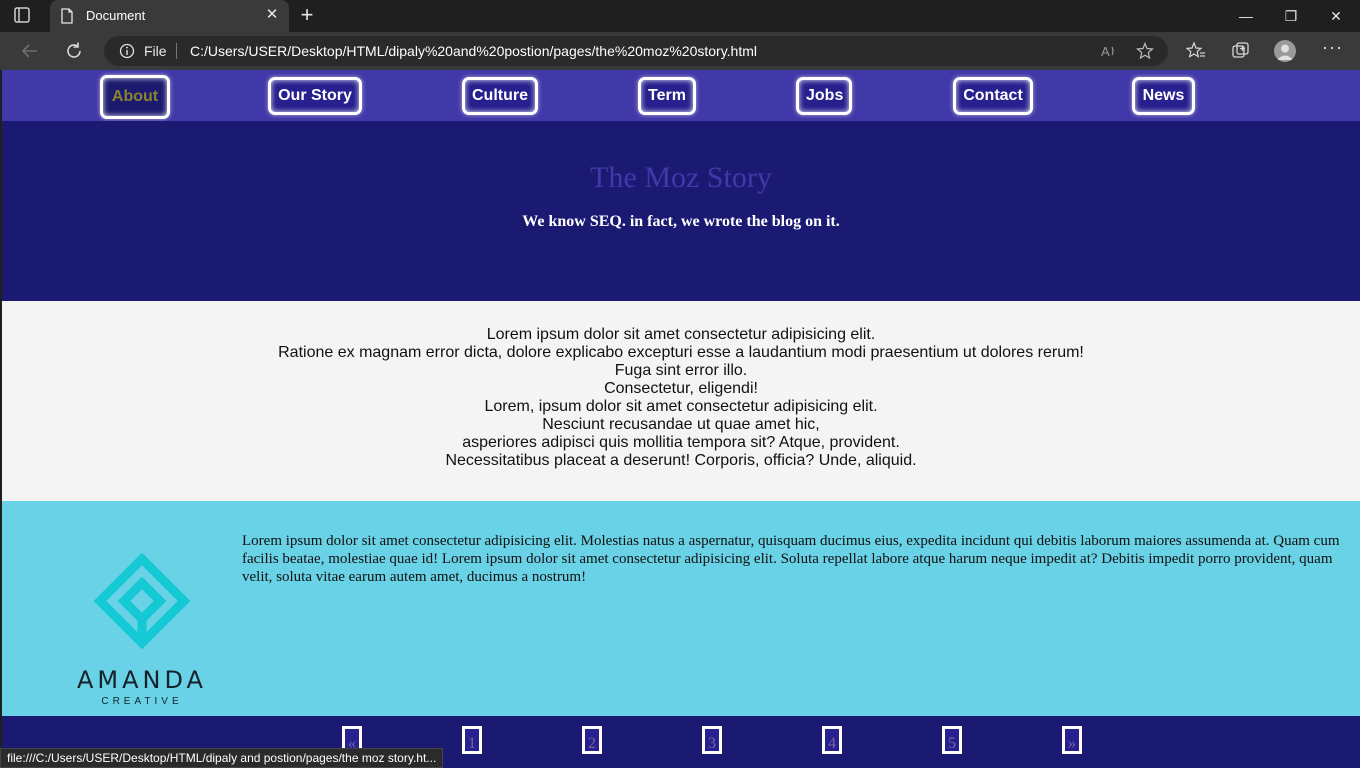  What do you see at coordinates (116, 15) in the screenshot?
I see `tab-title: Document` at bounding box center [116, 15].